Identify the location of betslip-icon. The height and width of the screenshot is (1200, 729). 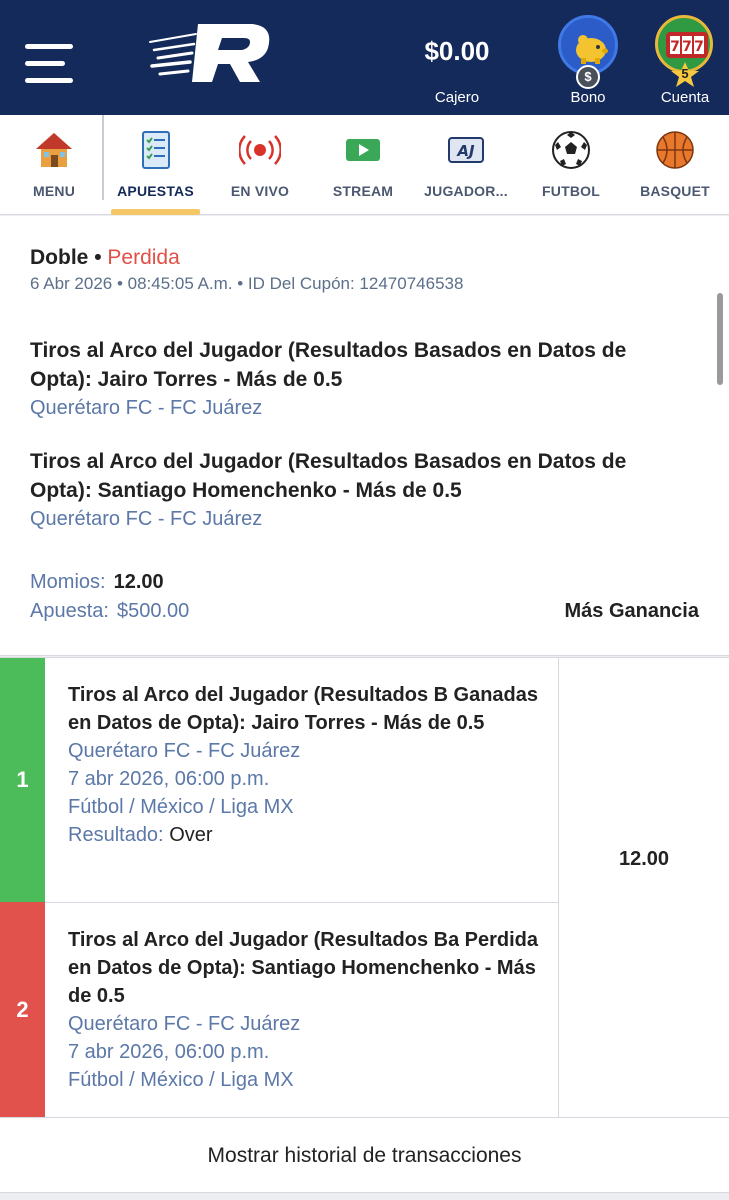
(155, 150).